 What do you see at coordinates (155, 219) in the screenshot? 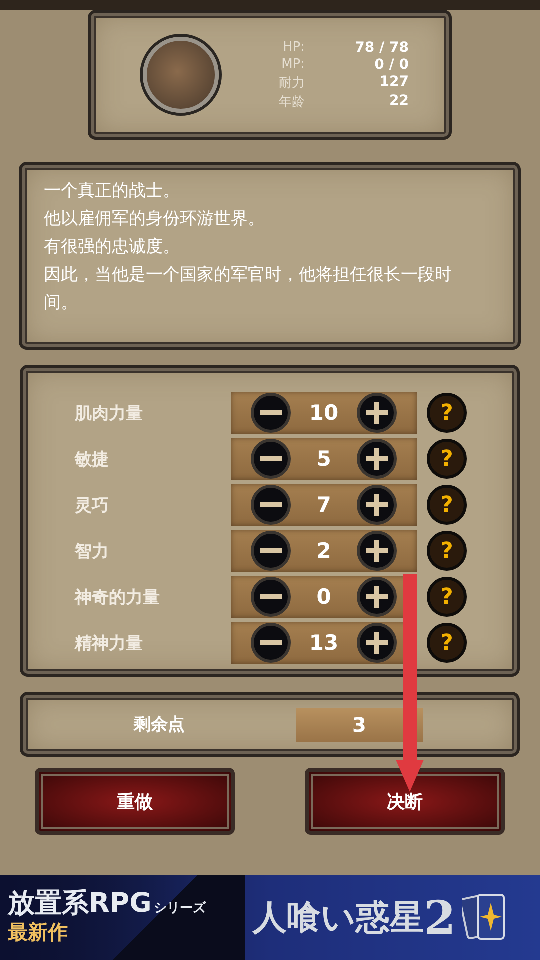
I see `description-line: 他以雇佣军的身份环游世界。` at bounding box center [155, 219].